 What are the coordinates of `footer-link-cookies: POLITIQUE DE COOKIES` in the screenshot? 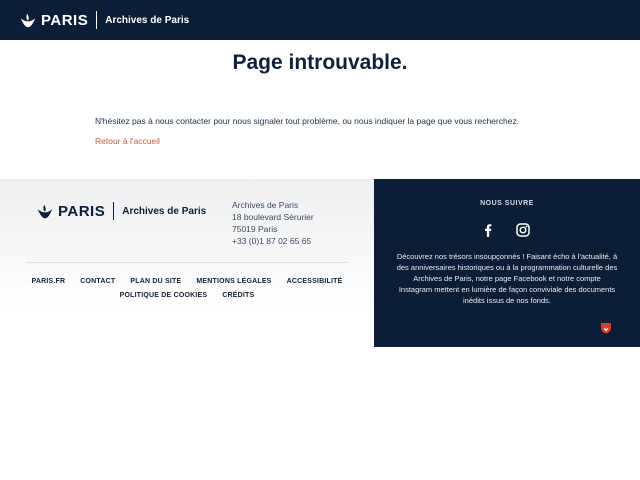 It's located at (164, 295).